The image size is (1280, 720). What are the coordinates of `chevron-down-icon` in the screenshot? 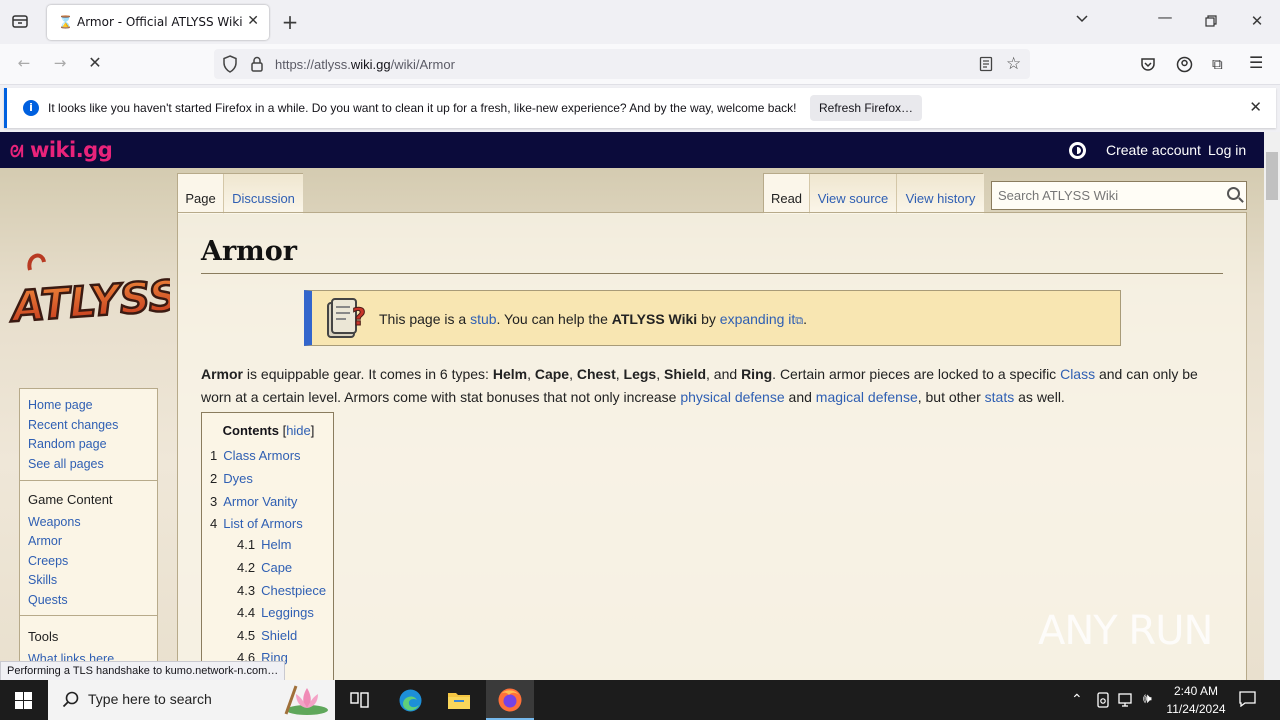 It's located at (1082, 21).